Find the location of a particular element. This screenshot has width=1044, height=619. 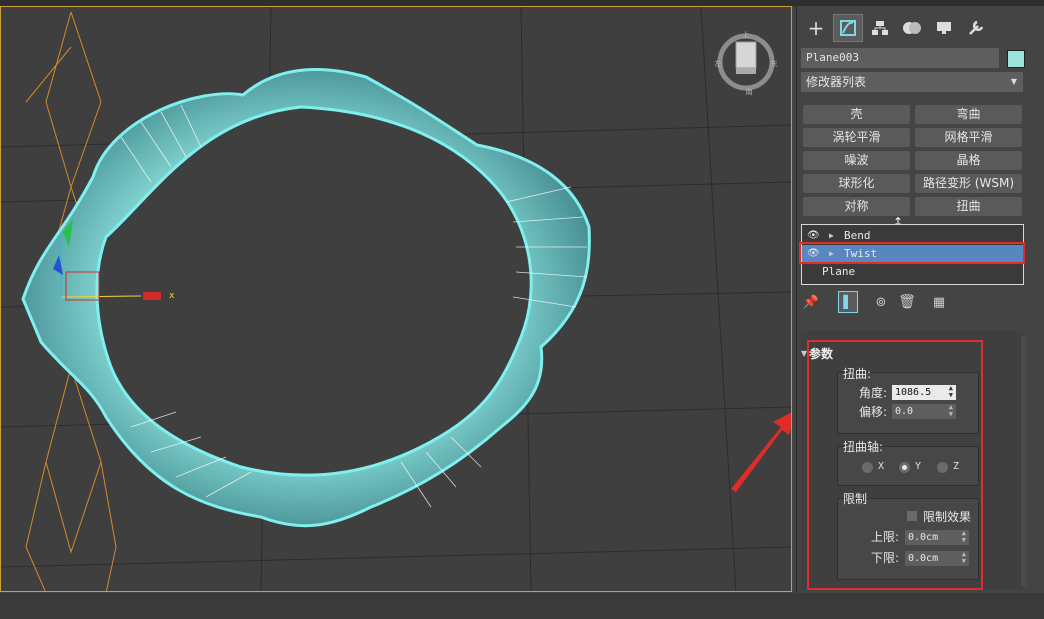

panel-scrollbar is located at coordinates (1024, 461).